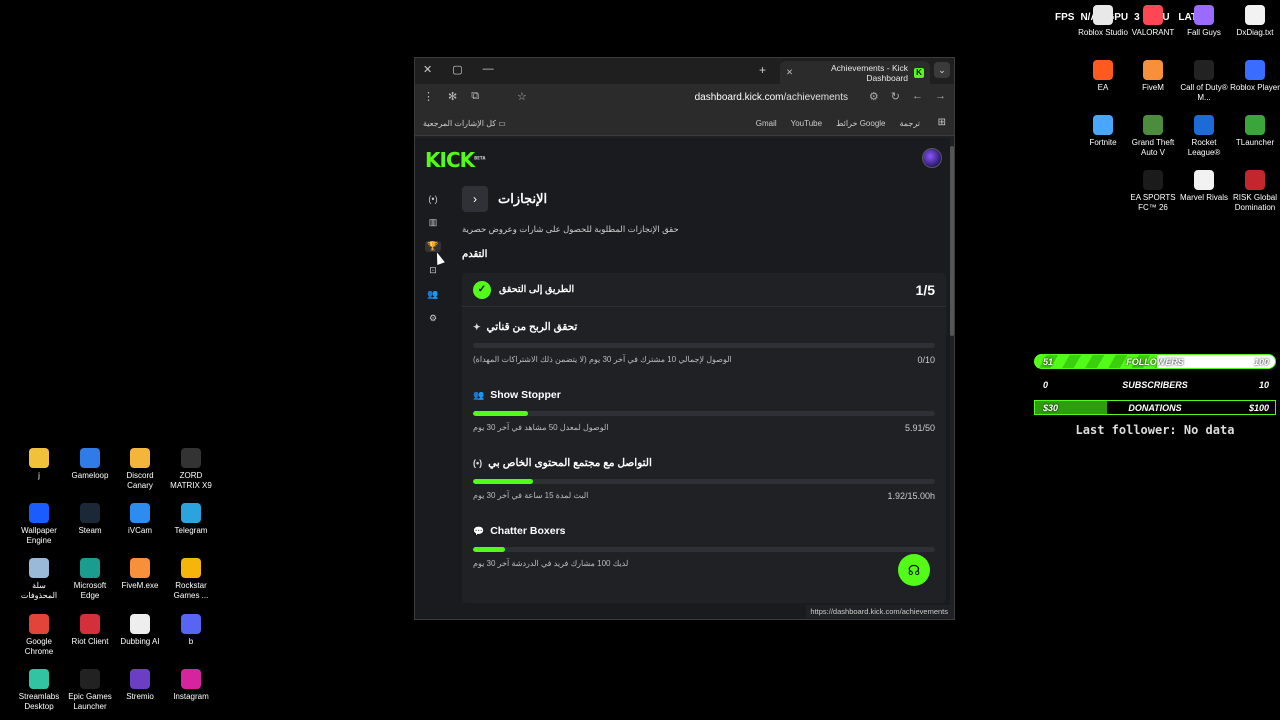 Image resolution: width=1280 pixels, height=720 pixels. I want to click on desktop-shortcut: Discord Canary, so click(140, 469).